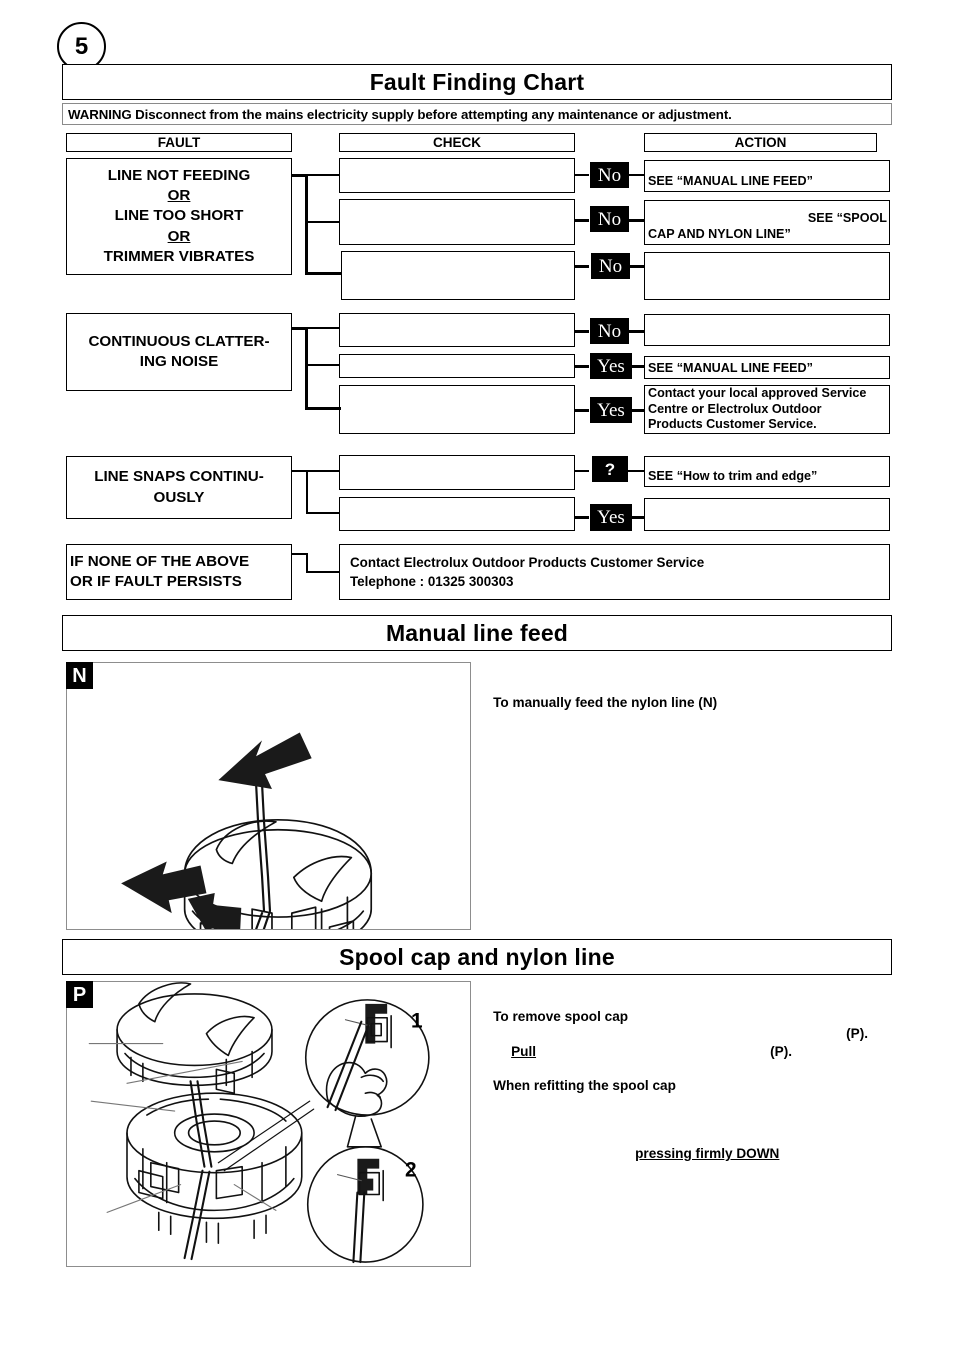 The height and width of the screenshot is (1352, 954). What do you see at coordinates (265, 761) in the screenshot?
I see `arrow-up` at bounding box center [265, 761].